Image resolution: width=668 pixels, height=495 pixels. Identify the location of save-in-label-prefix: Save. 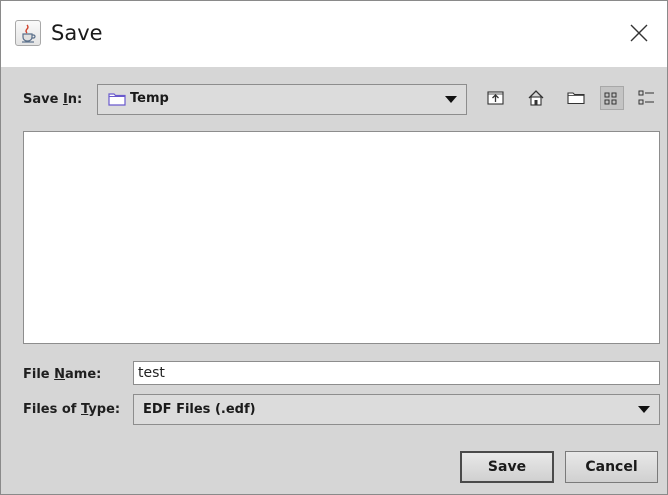
(43, 99).